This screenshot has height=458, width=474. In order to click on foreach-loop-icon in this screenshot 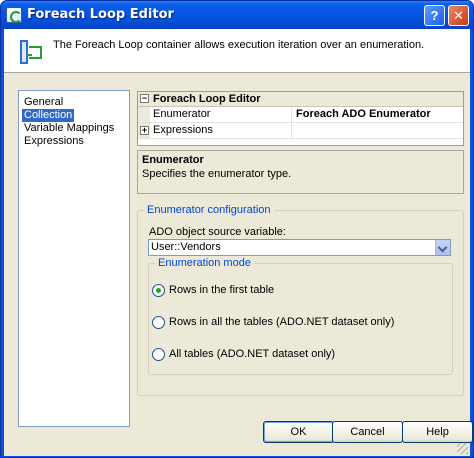, I will do `click(31, 52)`.